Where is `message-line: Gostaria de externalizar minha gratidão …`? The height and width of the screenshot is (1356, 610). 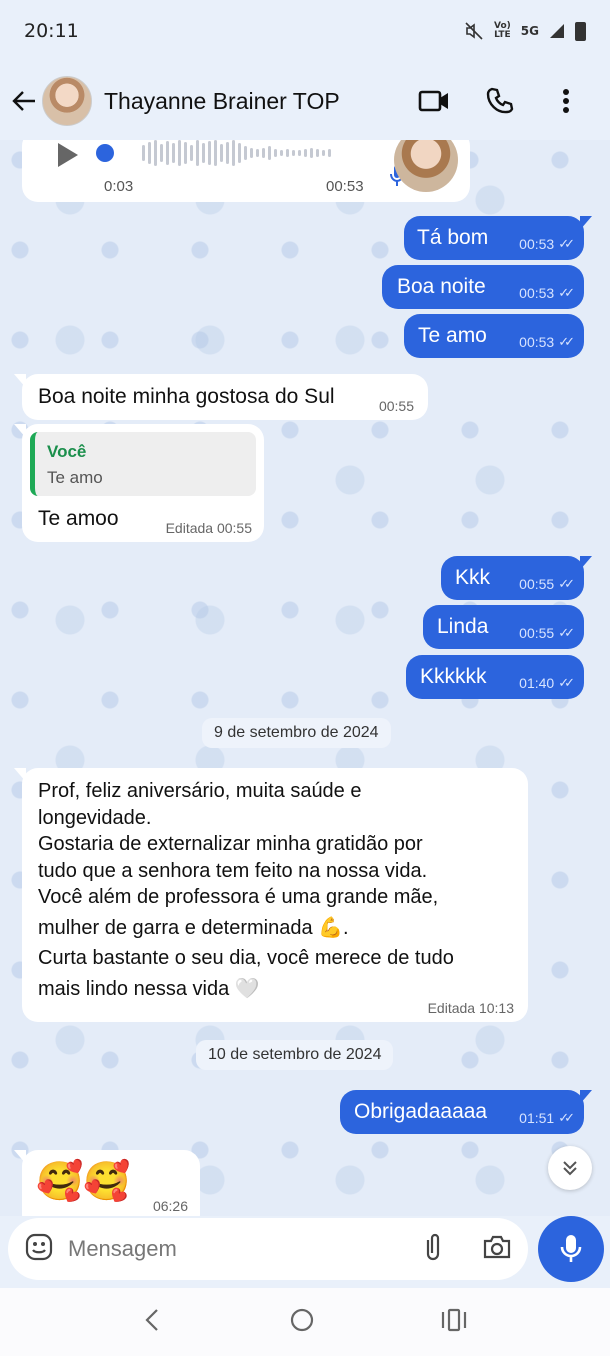 message-line: Gostaria de externalizar minha gratidão … is located at coordinates (230, 844).